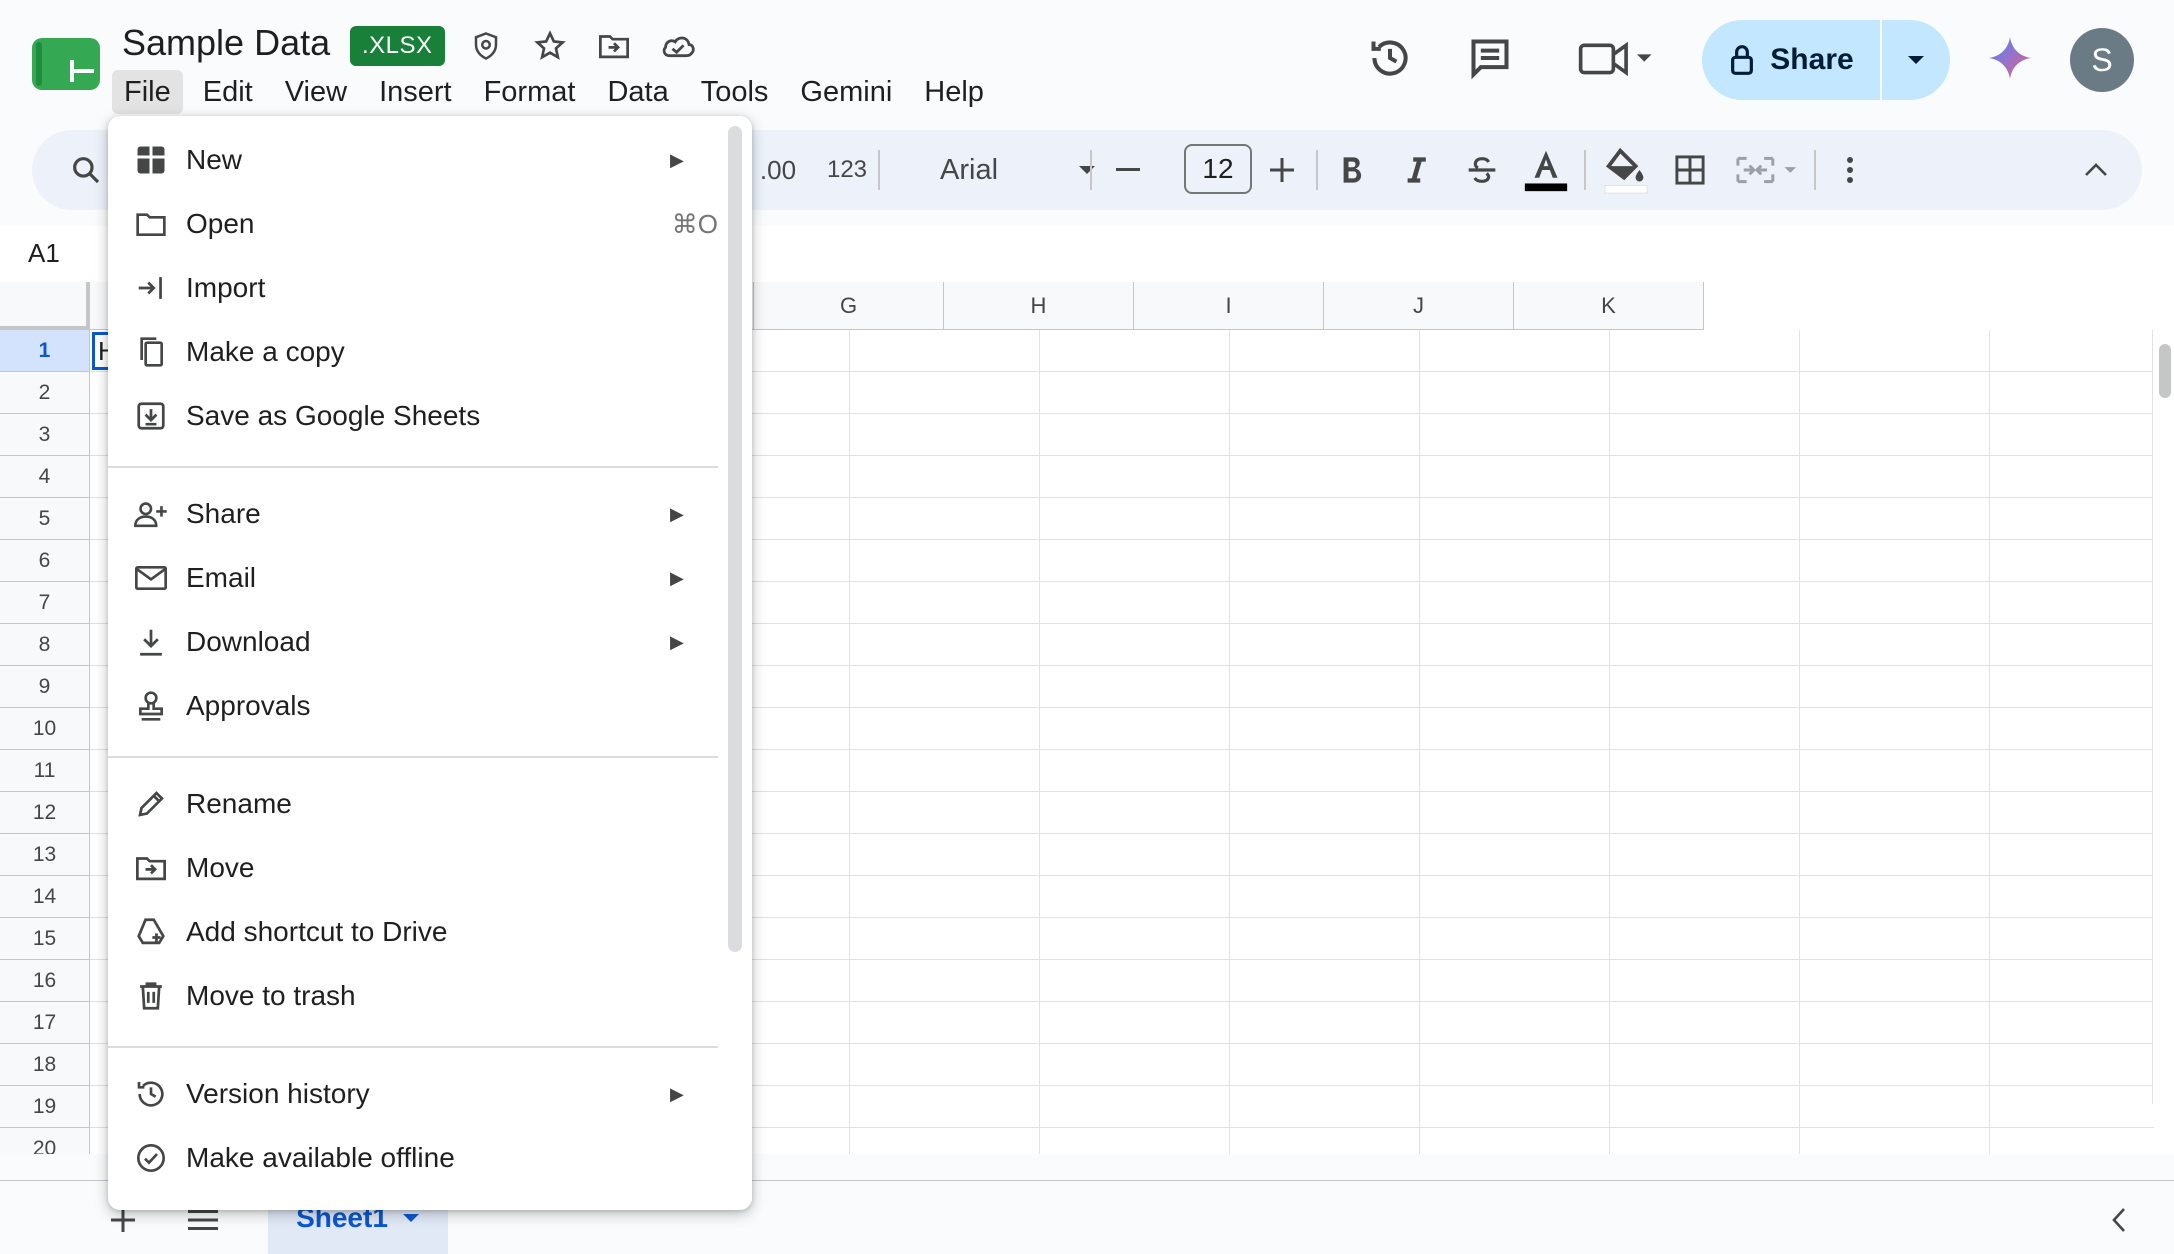 The image size is (2174, 1254). Describe the element at coordinates (415, 92) in the screenshot. I see `menu-insert: Insert` at that location.